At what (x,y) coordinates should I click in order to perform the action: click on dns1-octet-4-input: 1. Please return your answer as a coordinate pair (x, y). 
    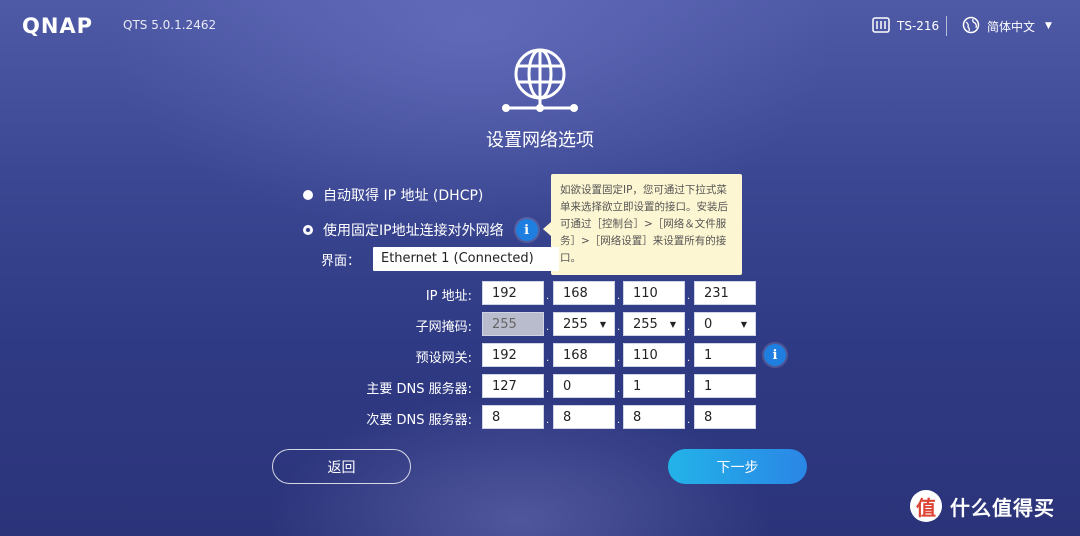
    Looking at the image, I should click on (725, 386).